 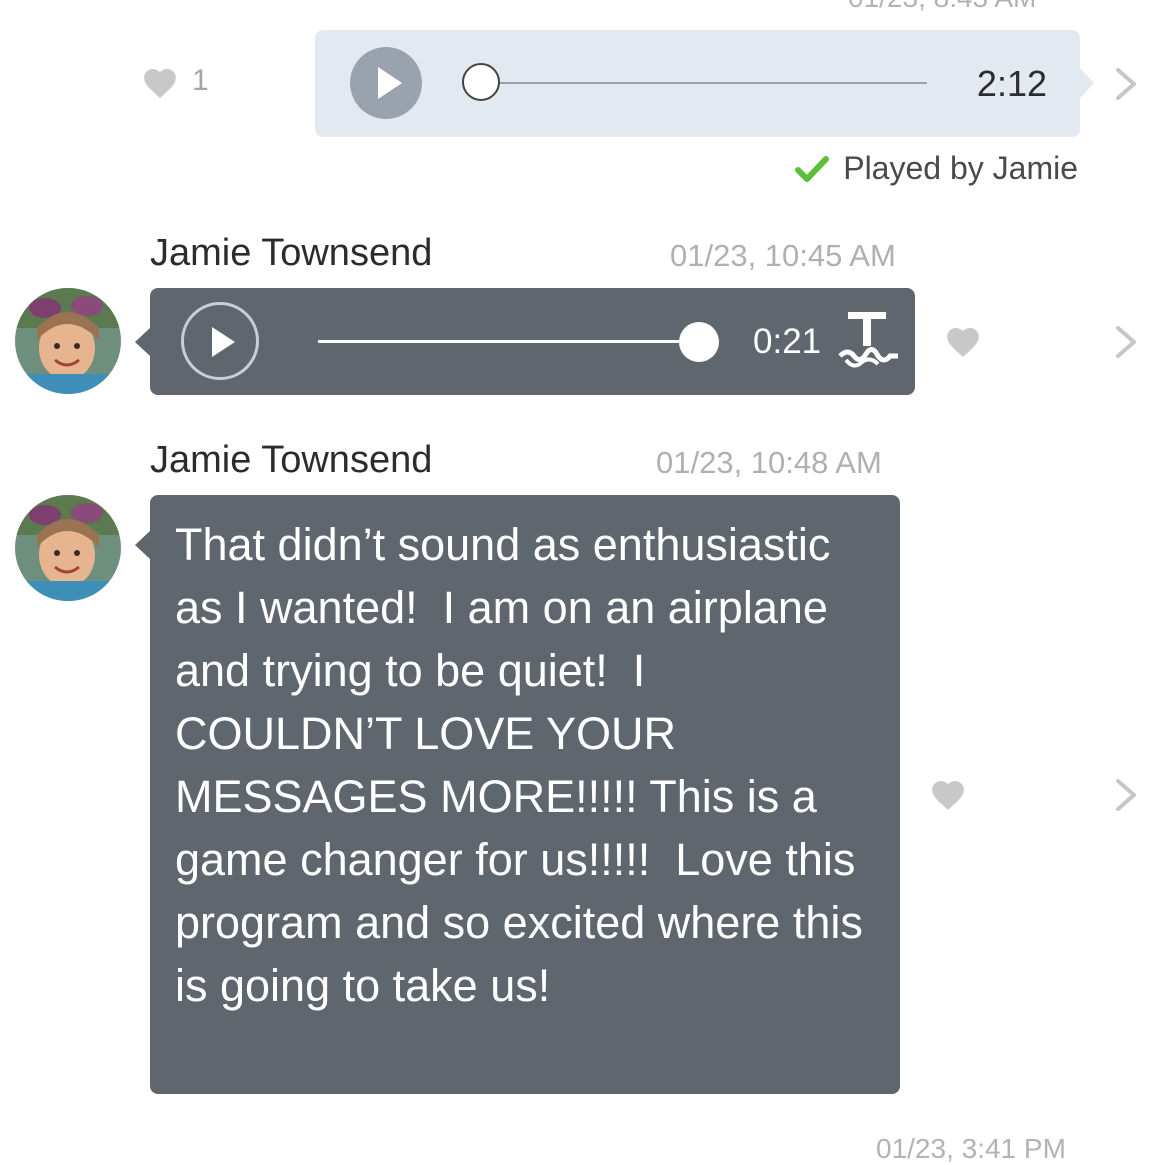 I want to click on timestamp-bottom-cut: 01/23, 3:41 PM, so click(x=971, y=1148).